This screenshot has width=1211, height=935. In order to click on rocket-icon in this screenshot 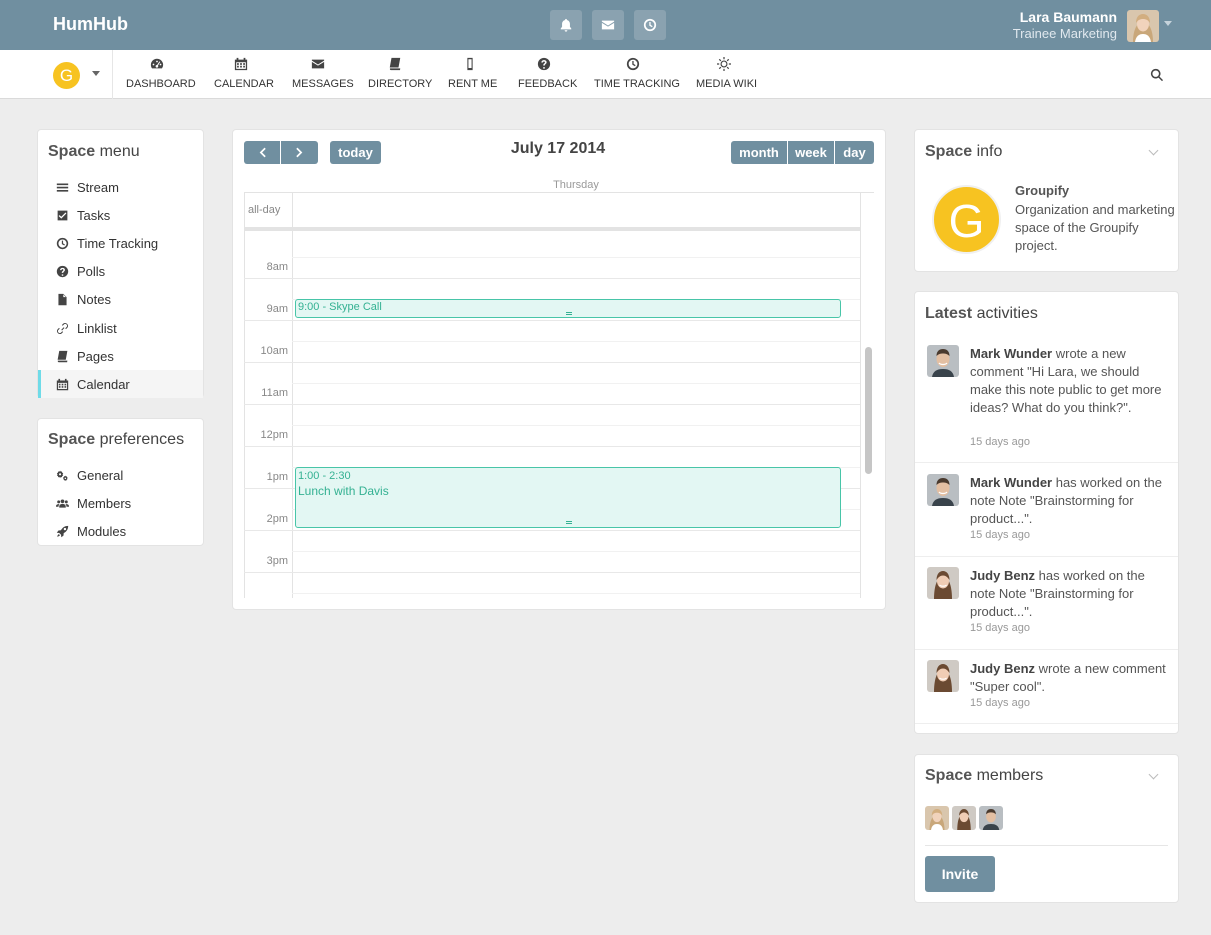, I will do `click(62, 531)`.